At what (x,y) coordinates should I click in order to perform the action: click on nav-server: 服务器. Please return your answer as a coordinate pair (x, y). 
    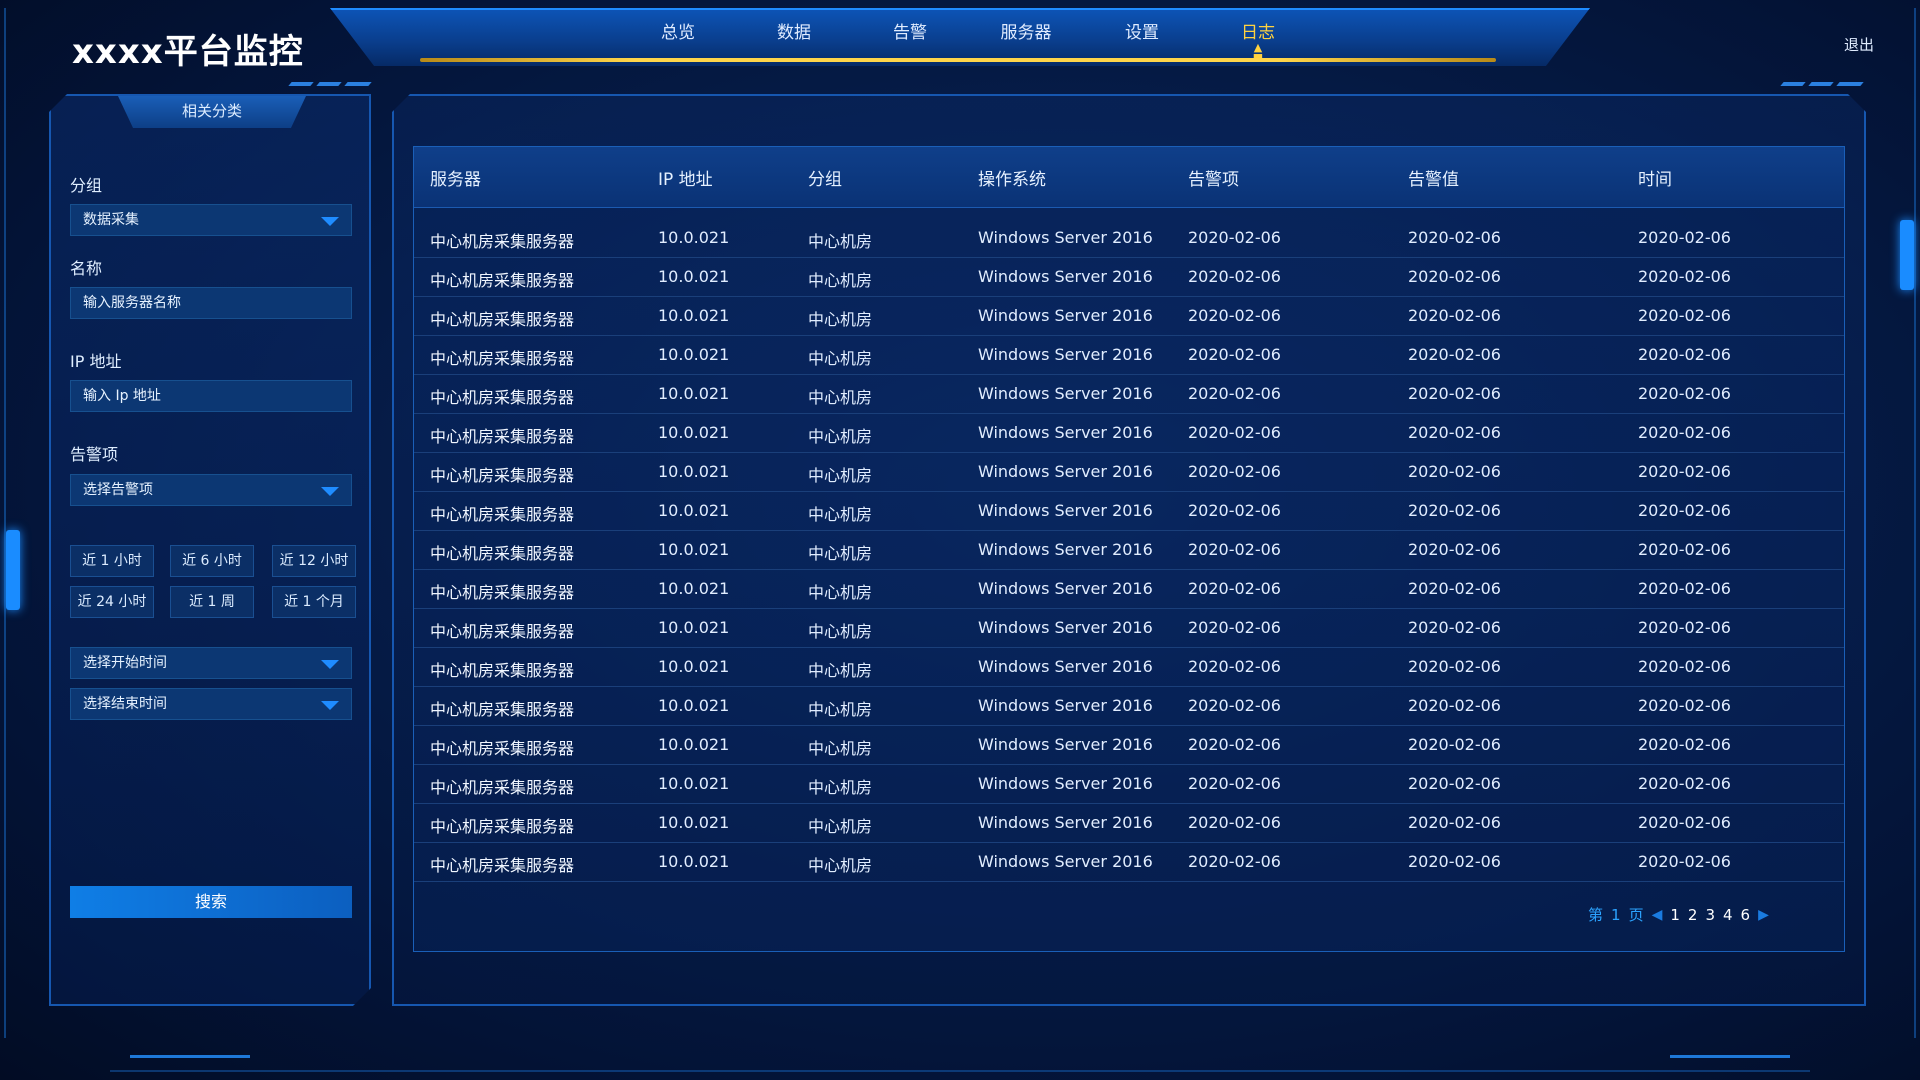
    Looking at the image, I should click on (1026, 30).